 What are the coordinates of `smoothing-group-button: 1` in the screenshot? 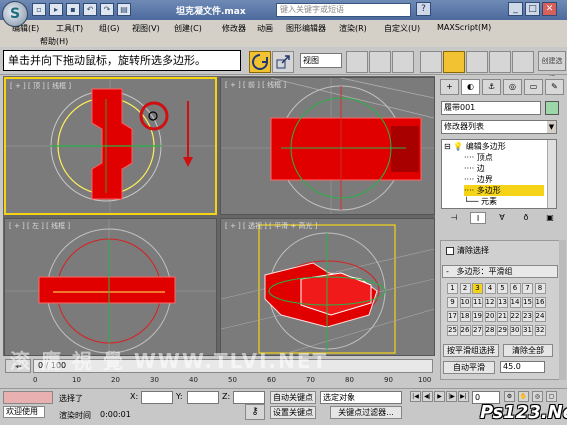 It's located at (452, 288).